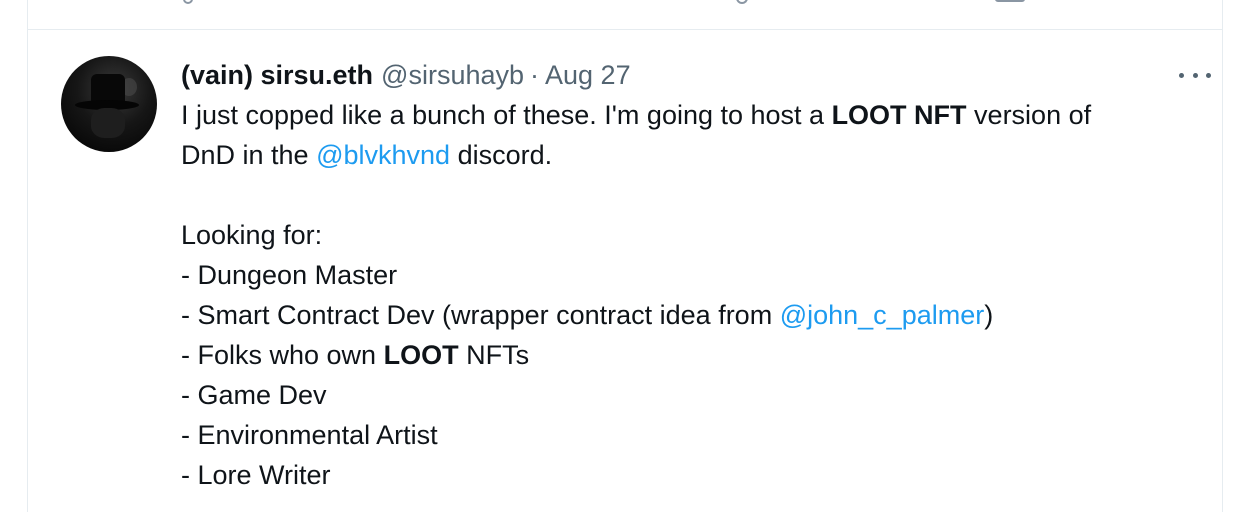 The height and width of the screenshot is (512, 1256). Describe the element at coordinates (252, 235) in the screenshot. I see `tweet-line: Looking for:` at that location.